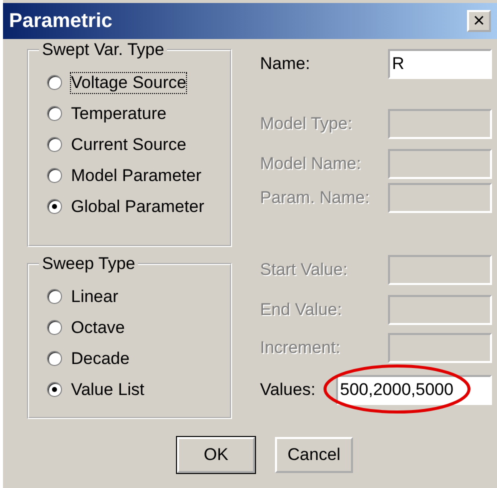 Image resolution: width=497 pixels, height=488 pixels. Describe the element at coordinates (88, 264) in the screenshot. I see `group-title: Sweep Type` at that location.